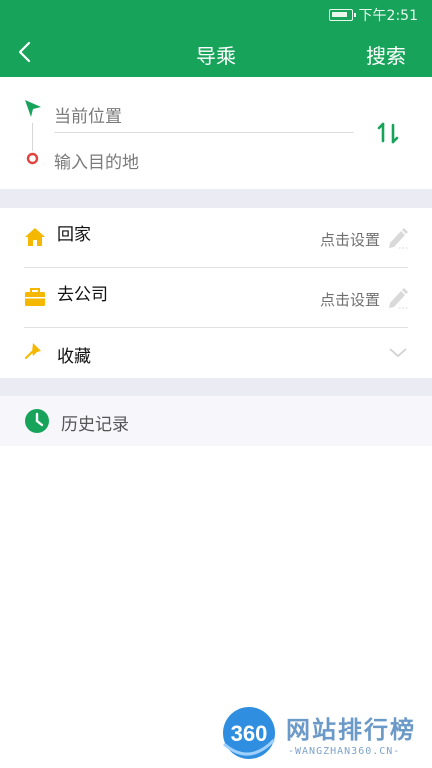  Describe the element at coordinates (32, 137) in the screenshot. I see `route-connector` at that location.